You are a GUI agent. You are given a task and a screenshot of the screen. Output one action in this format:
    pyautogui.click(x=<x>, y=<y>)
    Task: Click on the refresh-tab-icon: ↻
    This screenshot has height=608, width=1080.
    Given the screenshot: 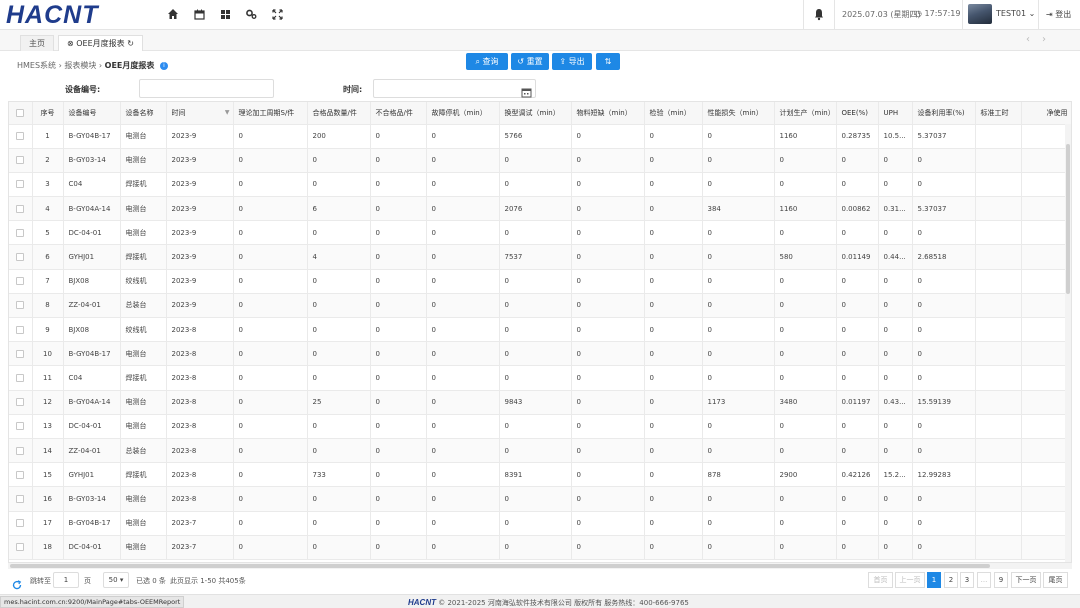 What is the action you would take?
    pyautogui.click(x=130, y=43)
    